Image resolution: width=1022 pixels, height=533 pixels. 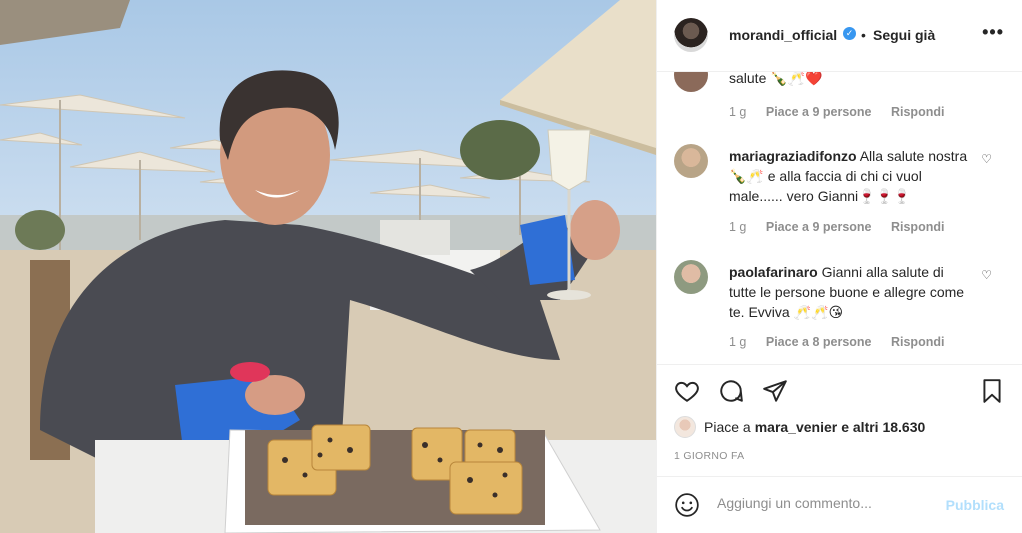 I want to click on comment-likes: Piace a 8 persone, so click(x=819, y=342).